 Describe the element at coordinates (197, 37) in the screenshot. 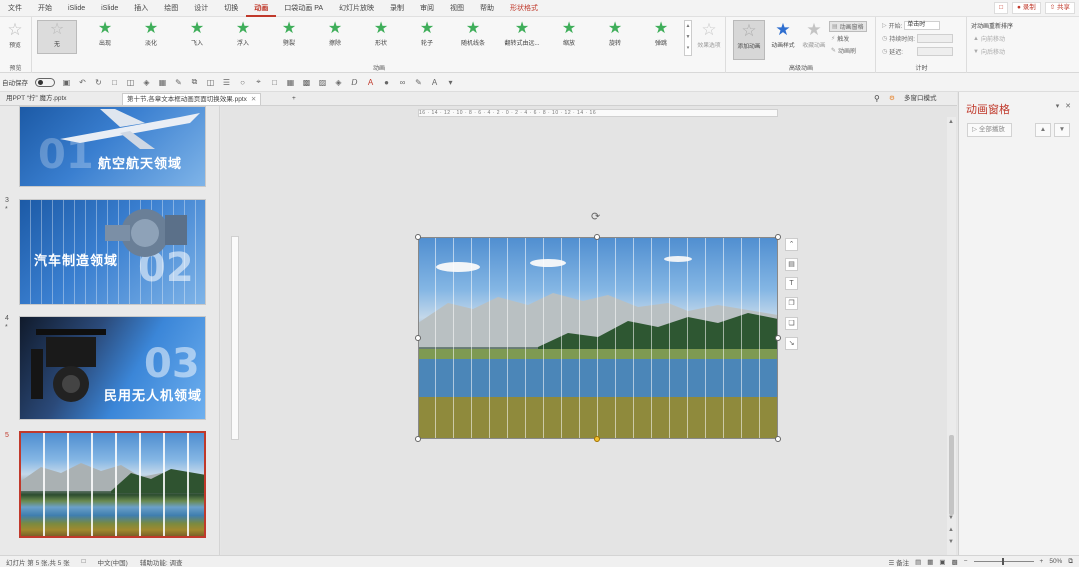

I see `animation-fly-in: ★ 飞入` at that location.